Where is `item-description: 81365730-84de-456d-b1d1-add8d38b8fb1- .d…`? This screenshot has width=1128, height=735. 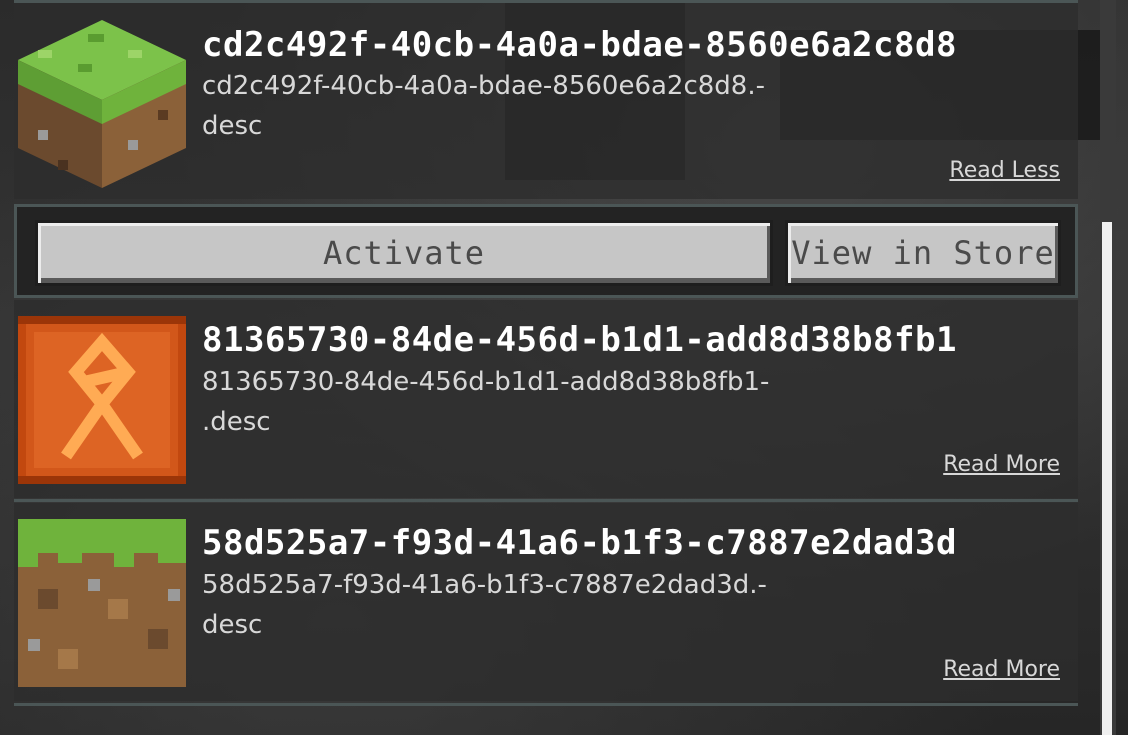 item-description: 81365730-84de-456d-b1d1-add8d38b8fb1- .d… is located at coordinates (522, 402).